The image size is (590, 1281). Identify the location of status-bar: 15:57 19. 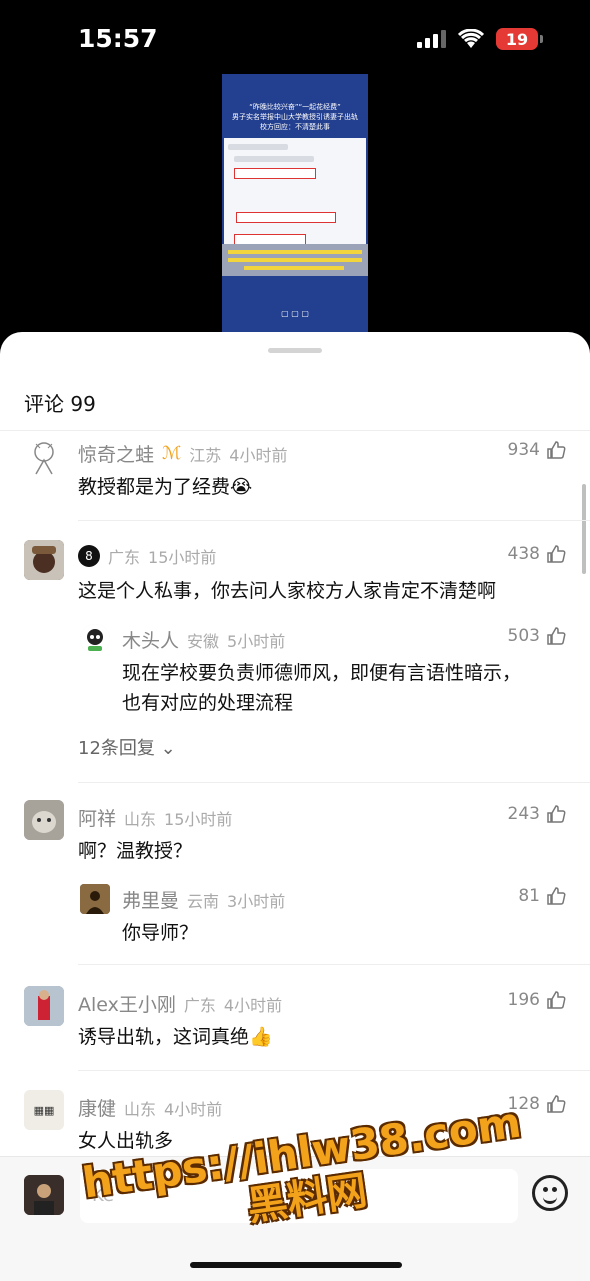
(295, 37).